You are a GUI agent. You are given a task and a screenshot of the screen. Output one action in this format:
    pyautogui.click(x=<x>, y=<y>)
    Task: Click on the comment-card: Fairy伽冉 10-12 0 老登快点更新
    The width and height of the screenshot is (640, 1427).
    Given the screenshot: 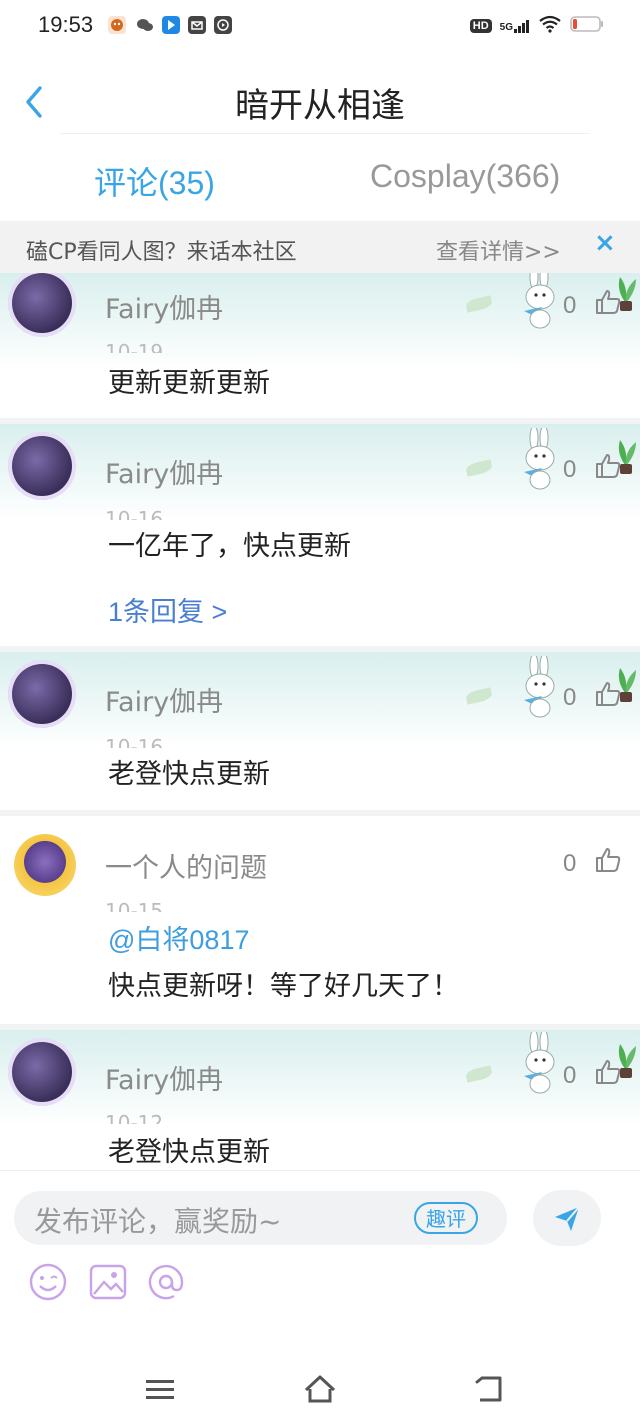 What is the action you would take?
    pyautogui.click(x=320, y=1100)
    